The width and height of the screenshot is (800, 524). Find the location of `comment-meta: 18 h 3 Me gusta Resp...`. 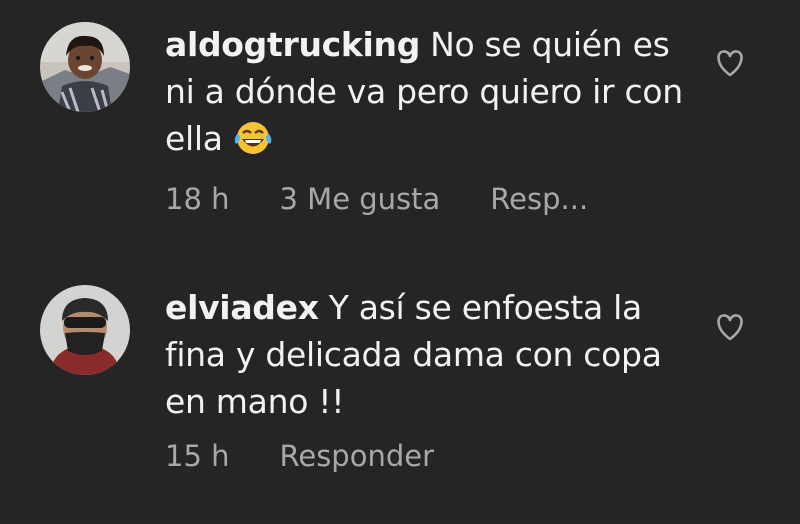

comment-meta: 18 h 3 Me gusta Resp... is located at coordinates (430, 199).